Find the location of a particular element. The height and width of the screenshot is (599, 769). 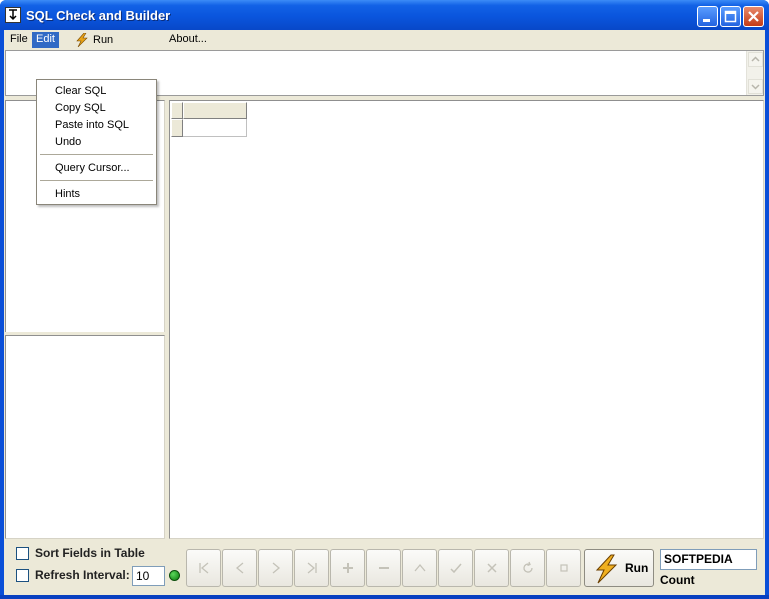

menu-edit: Edit is located at coordinates (45, 40).